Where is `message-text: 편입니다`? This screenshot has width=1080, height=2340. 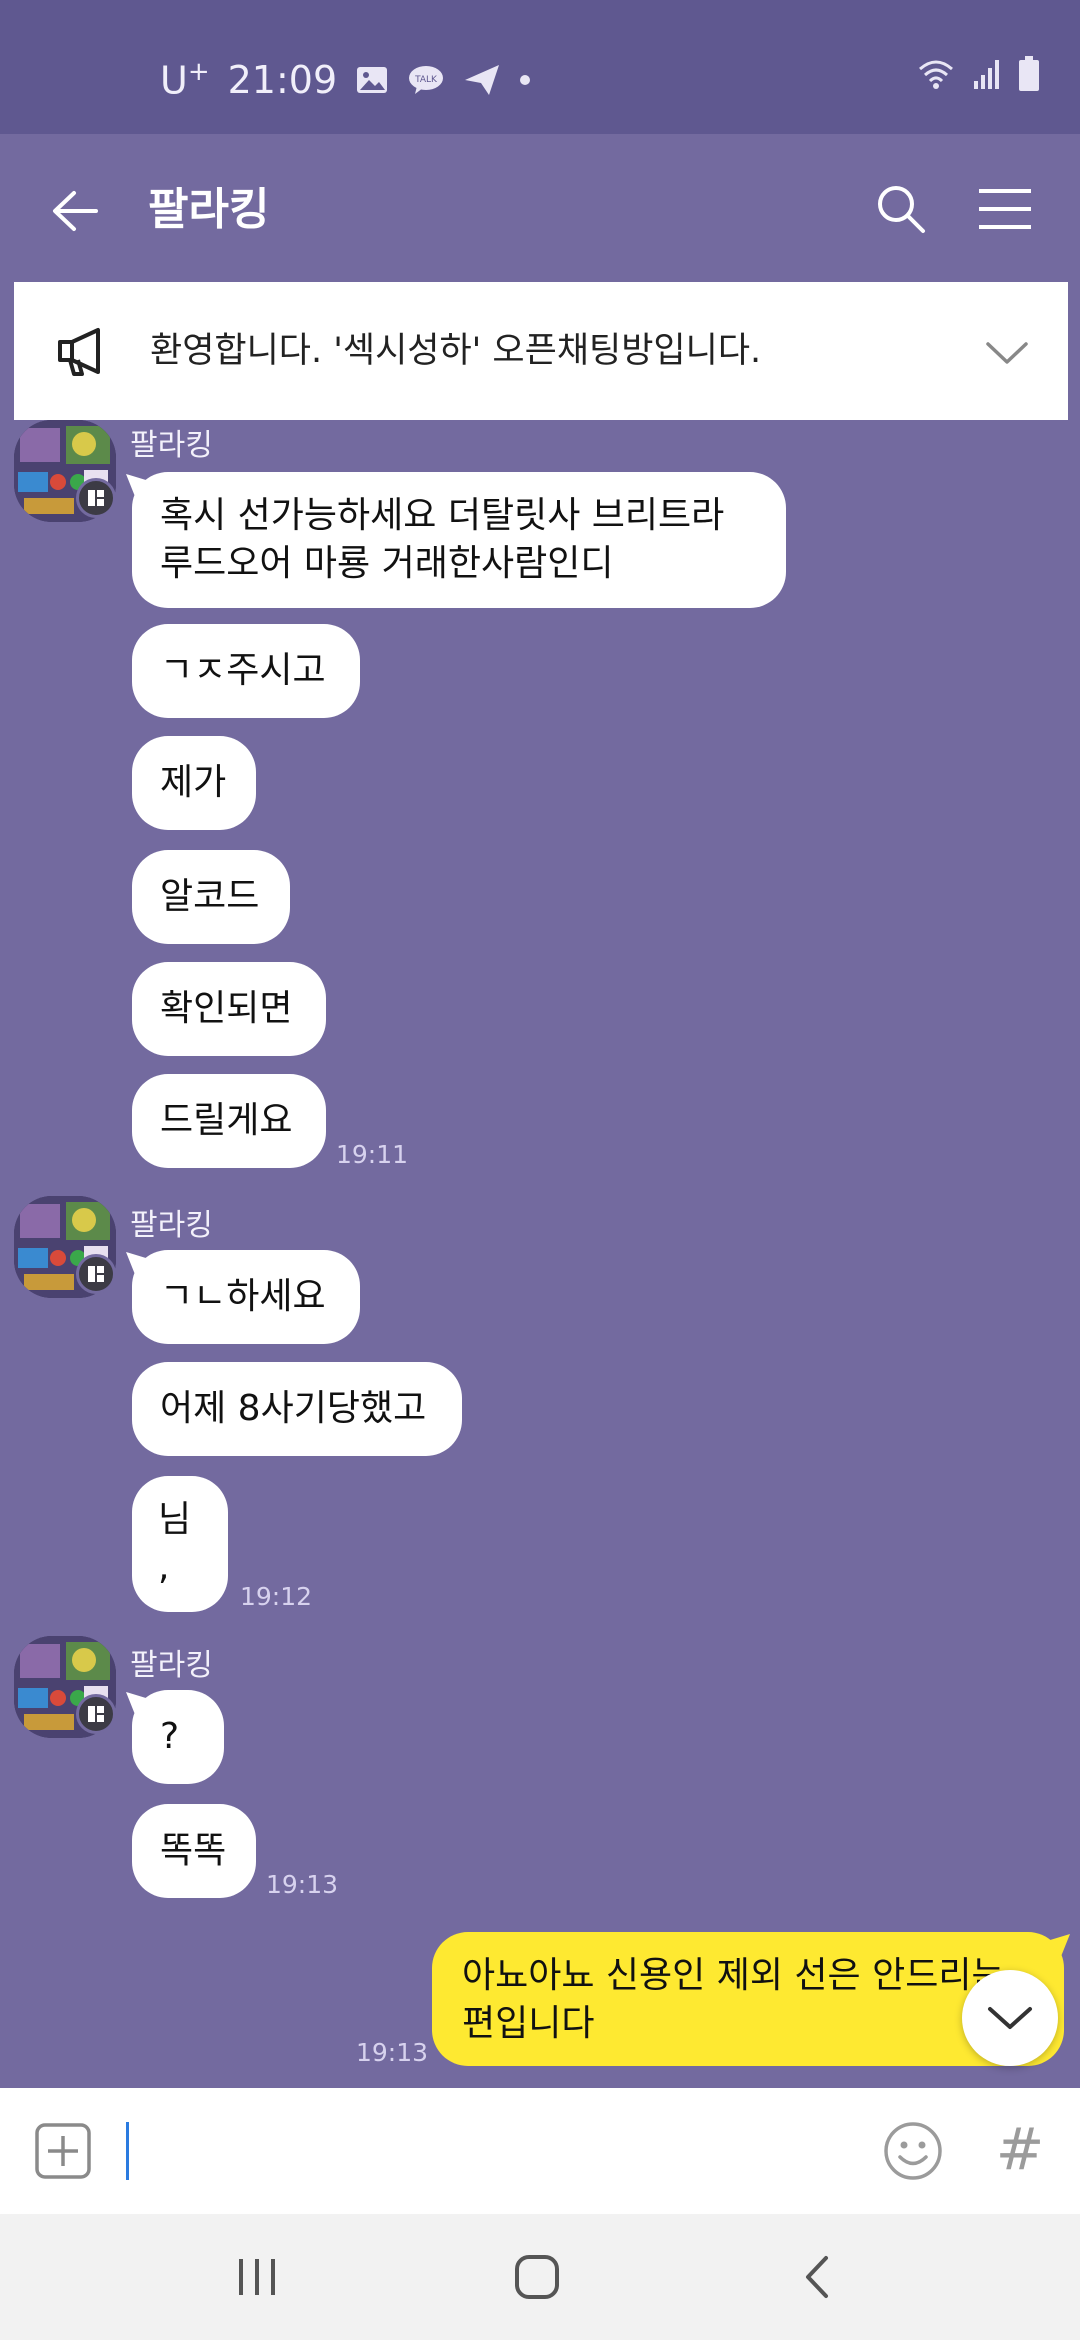
message-text: 편입니다 is located at coordinates (528, 2023).